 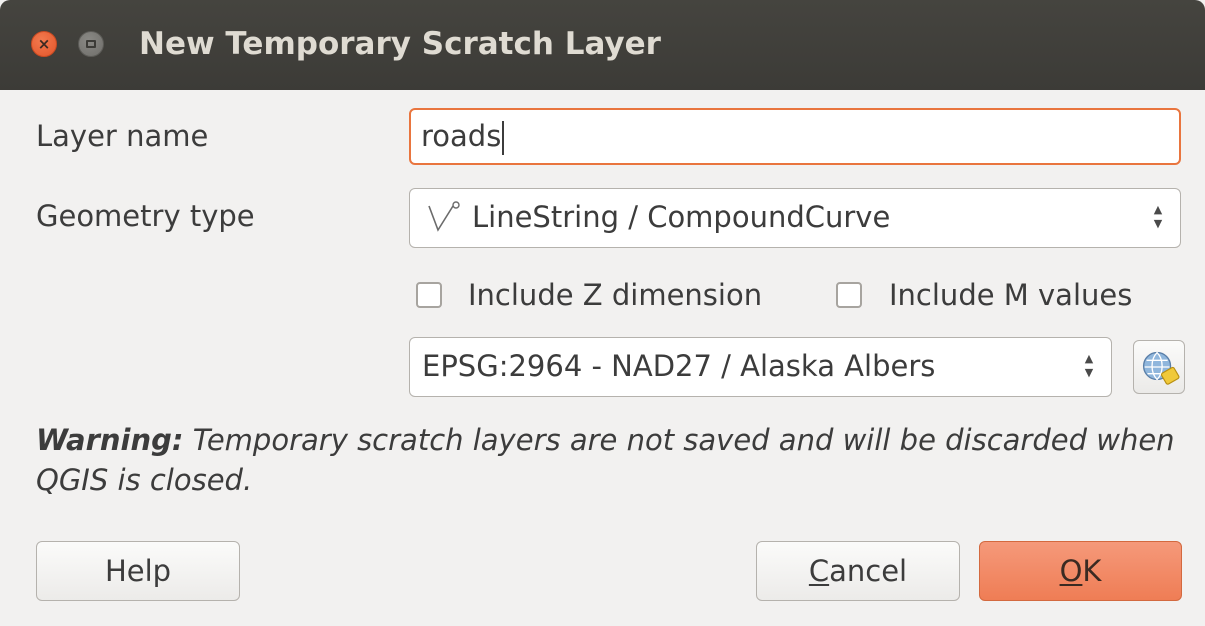 I want to click on ok-label-rest: K, so click(x=1092, y=571).